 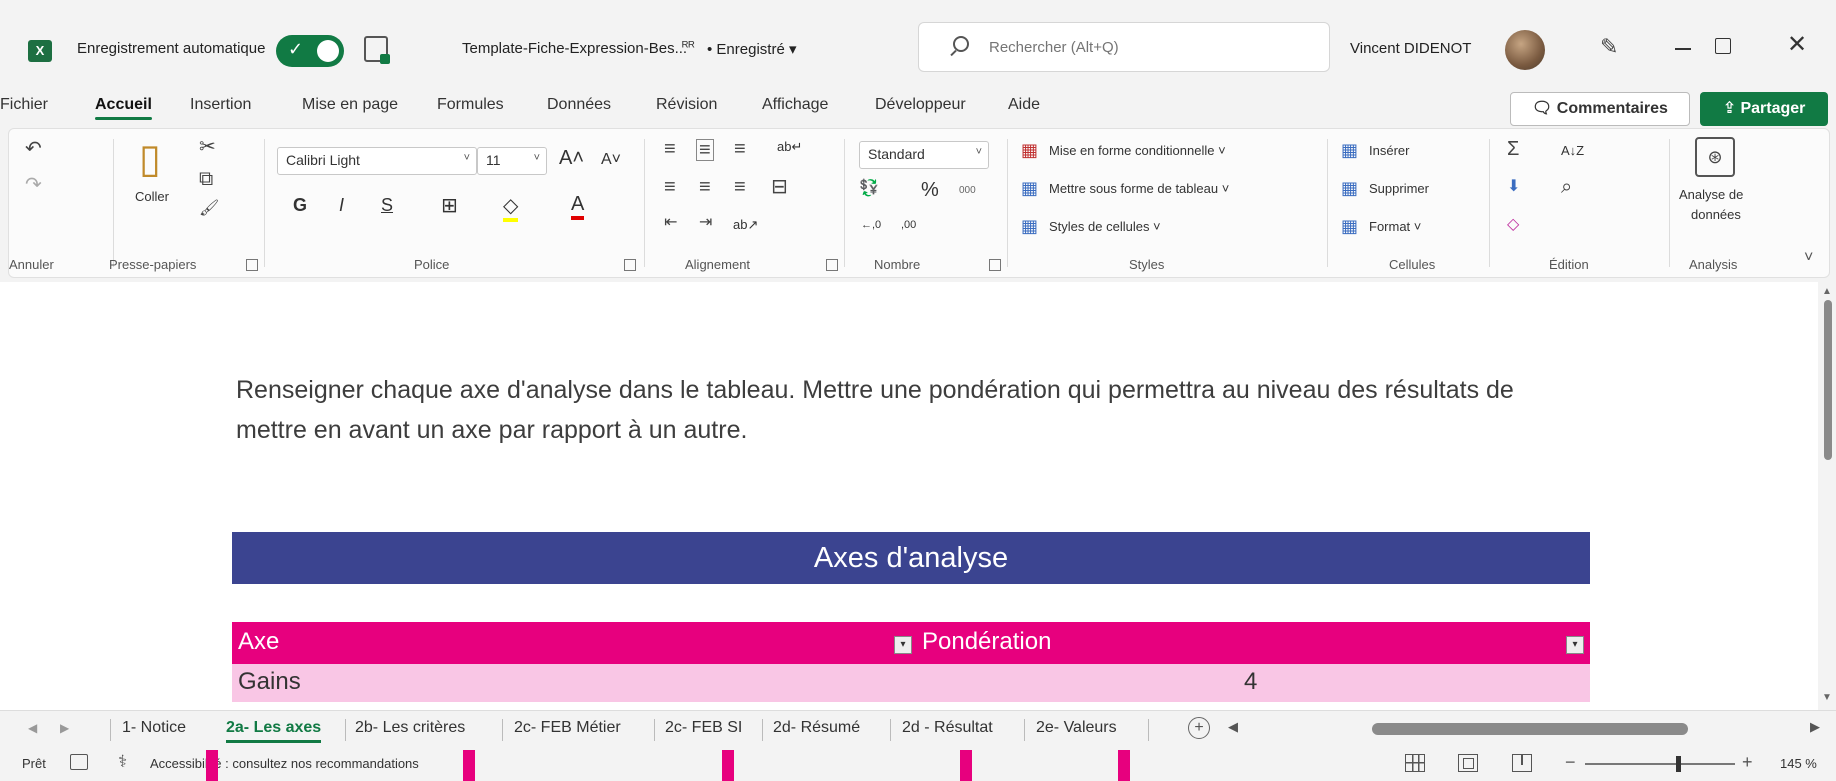 I want to click on tab-next-icon: ▶, so click(x=64, y=728).